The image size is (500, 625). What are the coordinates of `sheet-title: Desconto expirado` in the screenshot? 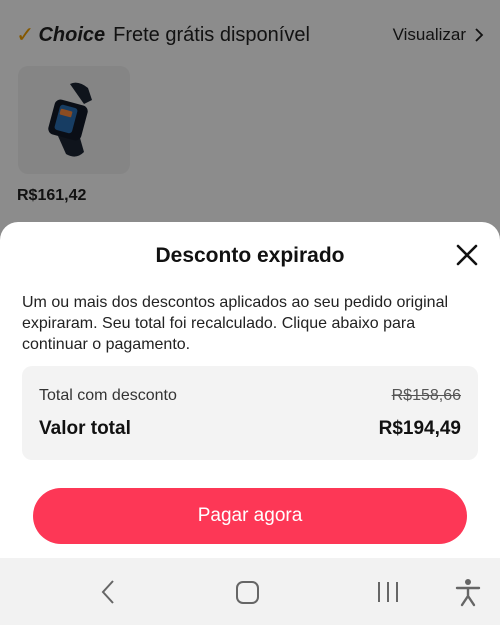 It's located at (250, 255).